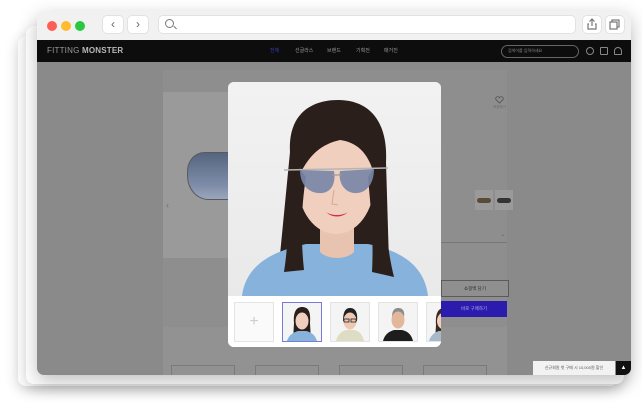 The height and width of the screenshot is (411, 642). Describe the element at coordinates (52, 26) in the screenshot. I see `close-window-icon` at that location.